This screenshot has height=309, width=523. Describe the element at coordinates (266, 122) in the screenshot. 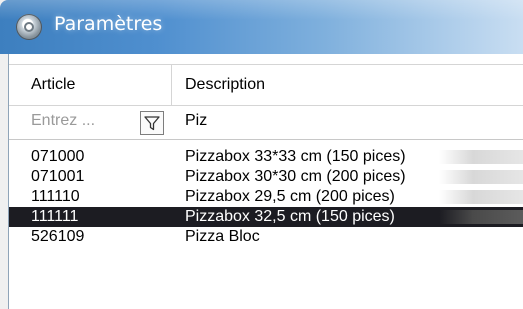

I see `filter-row: Piz` at that location.